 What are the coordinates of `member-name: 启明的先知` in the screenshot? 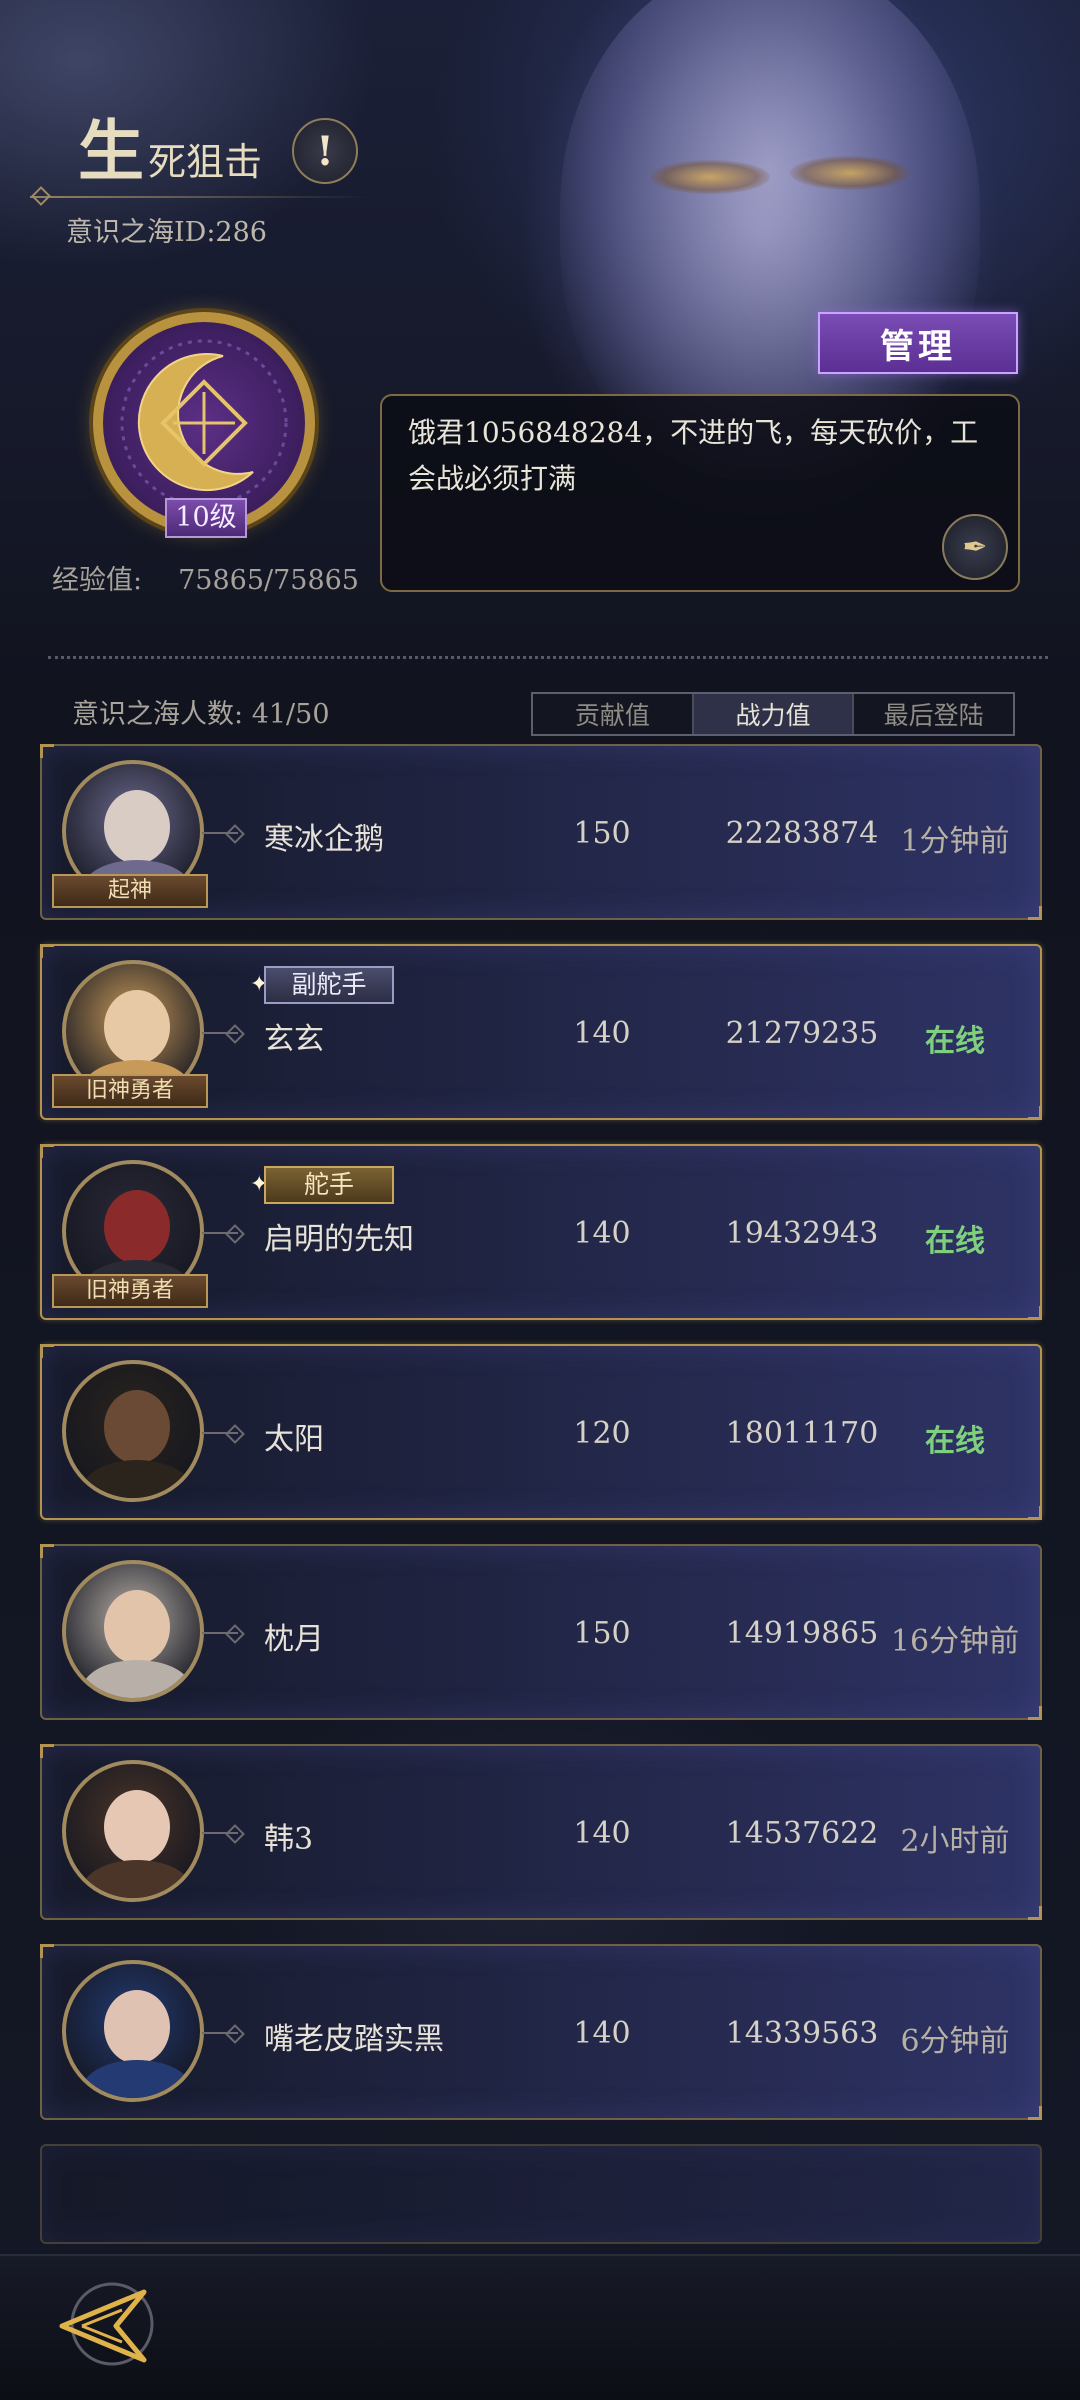 It's located at (339, 1239).